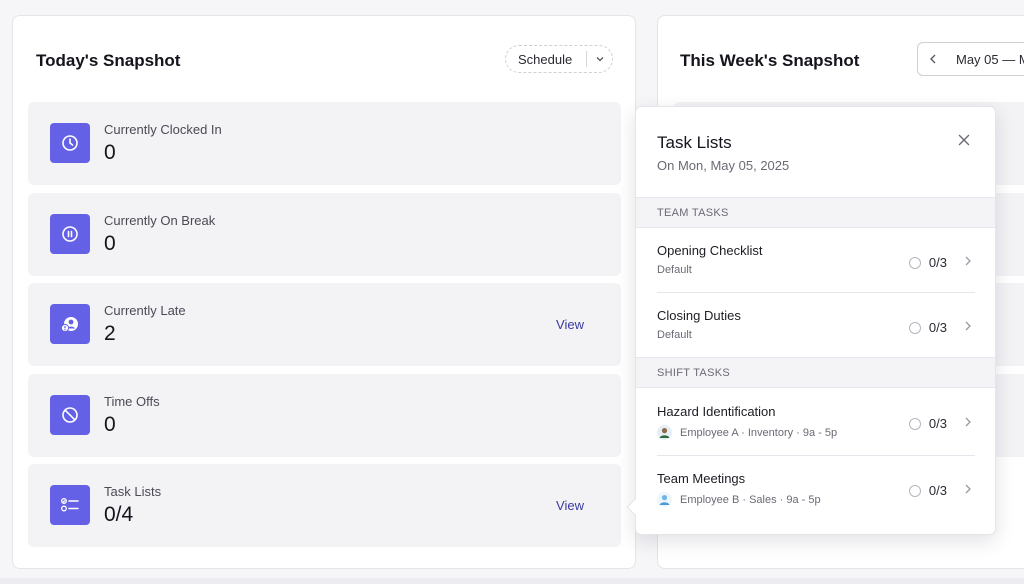  What do you see at coordinates (163, 129) in the screenshot?
I see `stat-label: Currently Clocked In` at bounding box center [163, 129].